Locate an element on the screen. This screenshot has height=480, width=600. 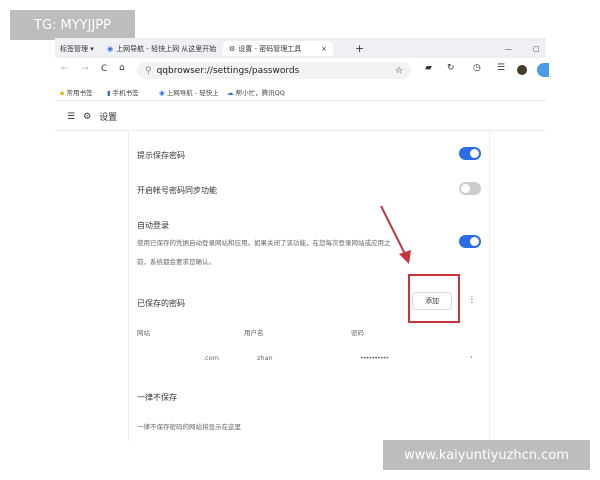
column-header-site: 网站 is located at coordinates (143, 333).